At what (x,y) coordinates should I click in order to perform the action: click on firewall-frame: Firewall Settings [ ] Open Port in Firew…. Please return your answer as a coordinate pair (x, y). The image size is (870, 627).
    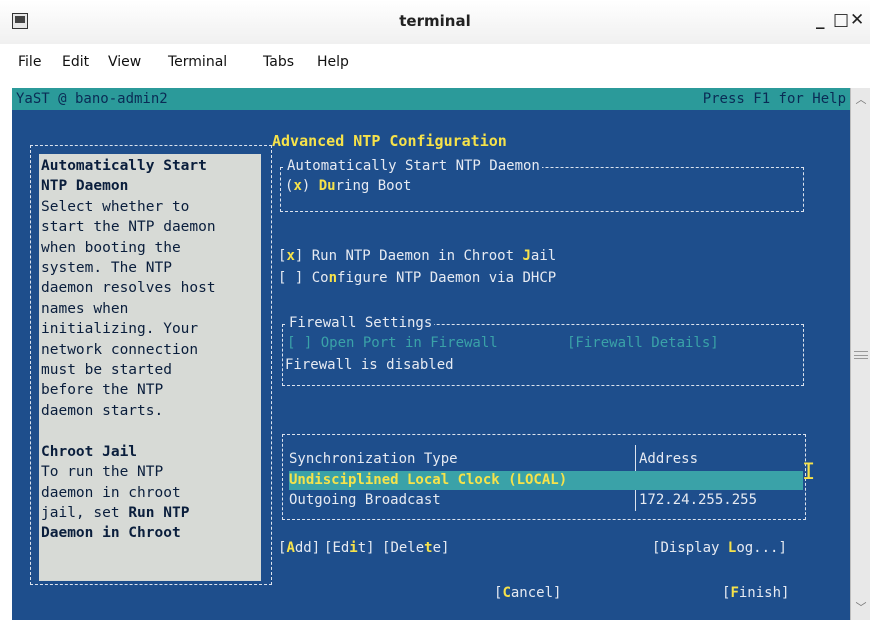
    Looking at the image, I should click on (543, 350).